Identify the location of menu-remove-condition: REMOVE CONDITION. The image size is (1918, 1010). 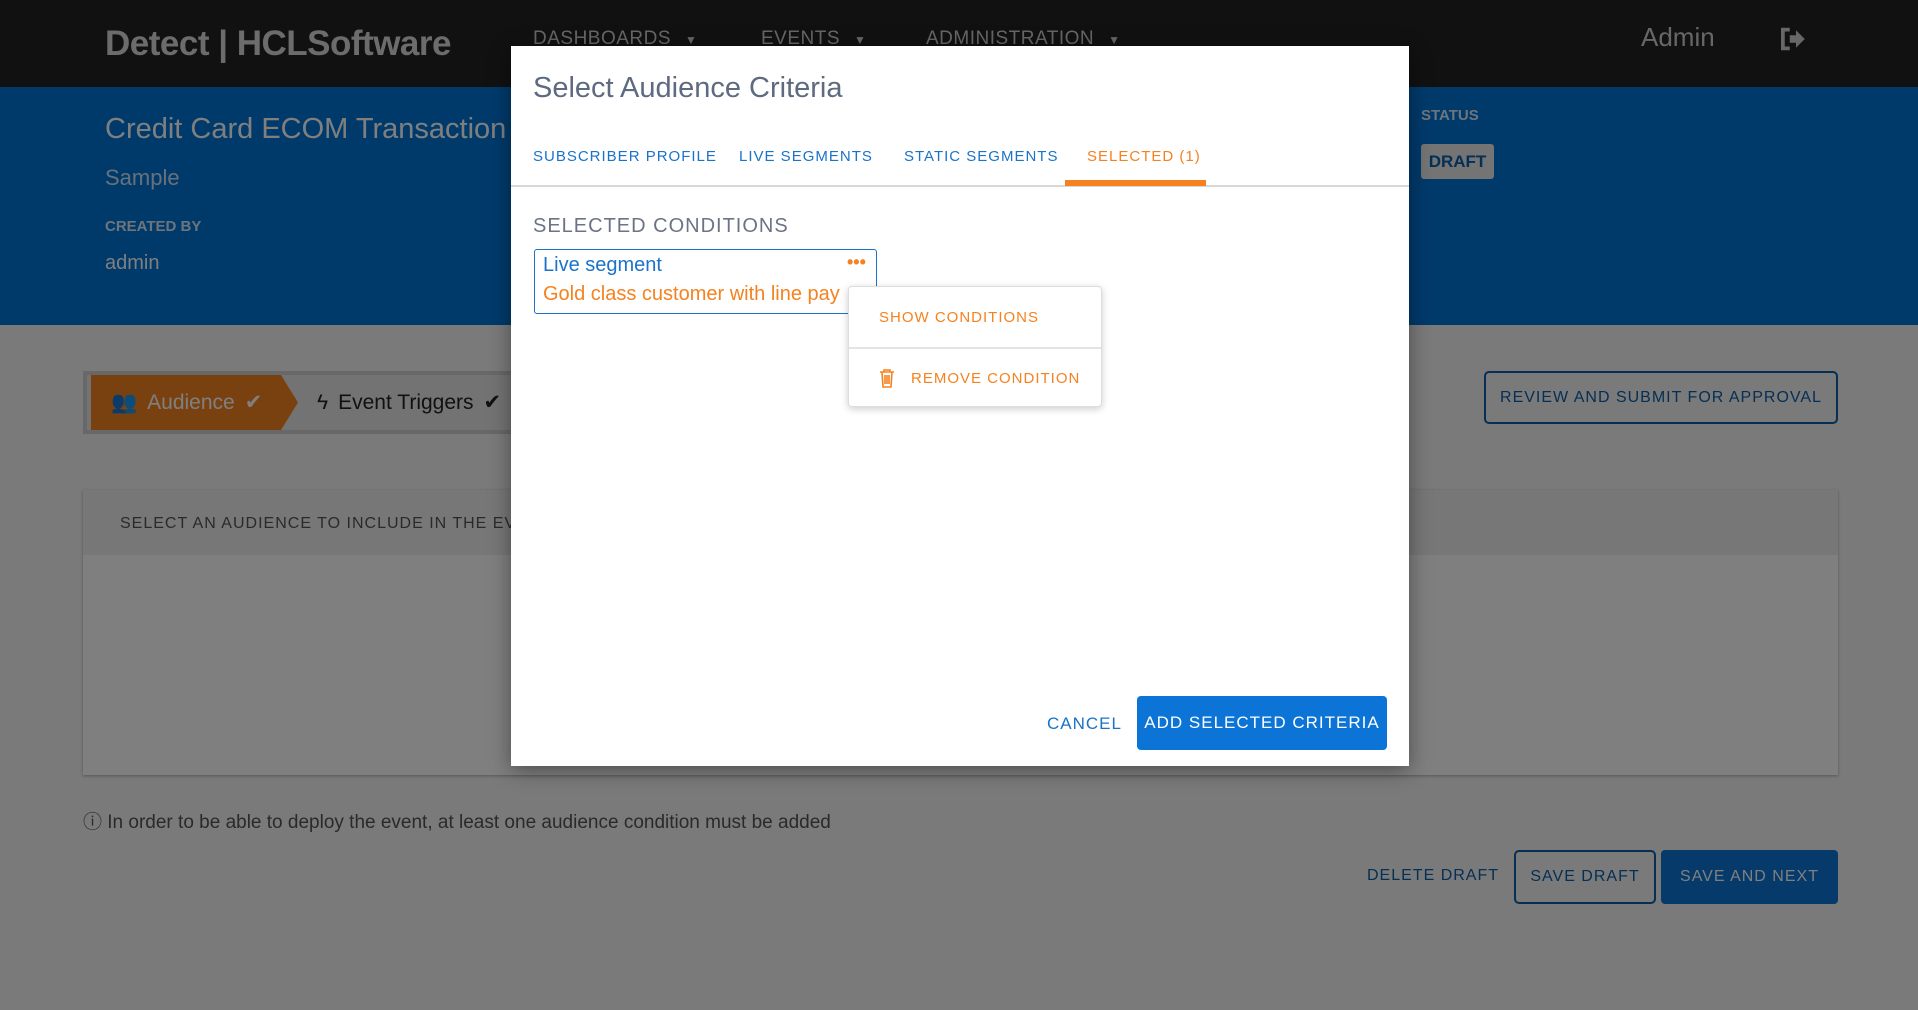
(975, 378).